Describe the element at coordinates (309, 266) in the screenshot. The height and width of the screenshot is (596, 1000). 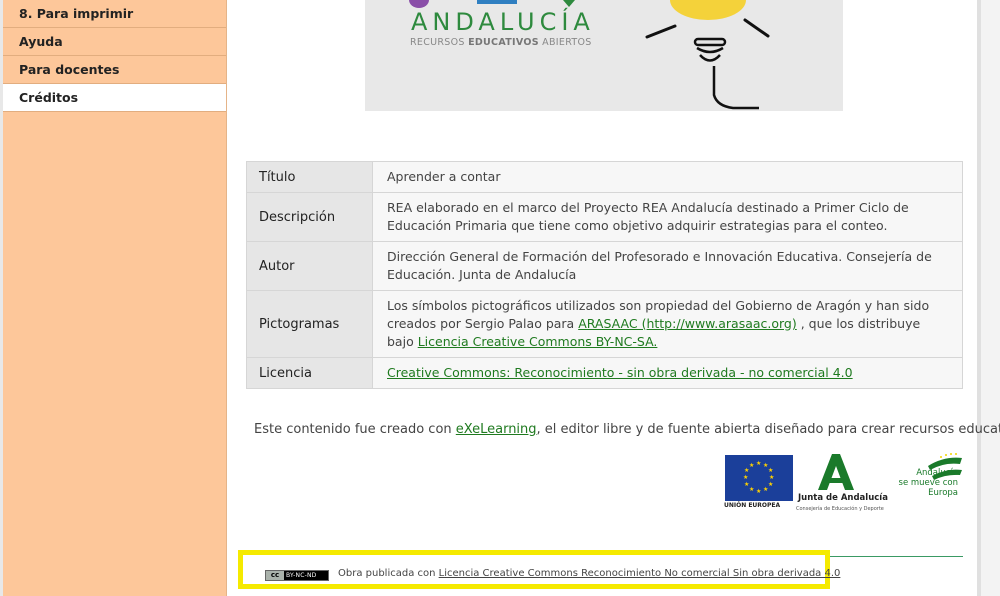
I see `row-header-autor: Autor` at that location.